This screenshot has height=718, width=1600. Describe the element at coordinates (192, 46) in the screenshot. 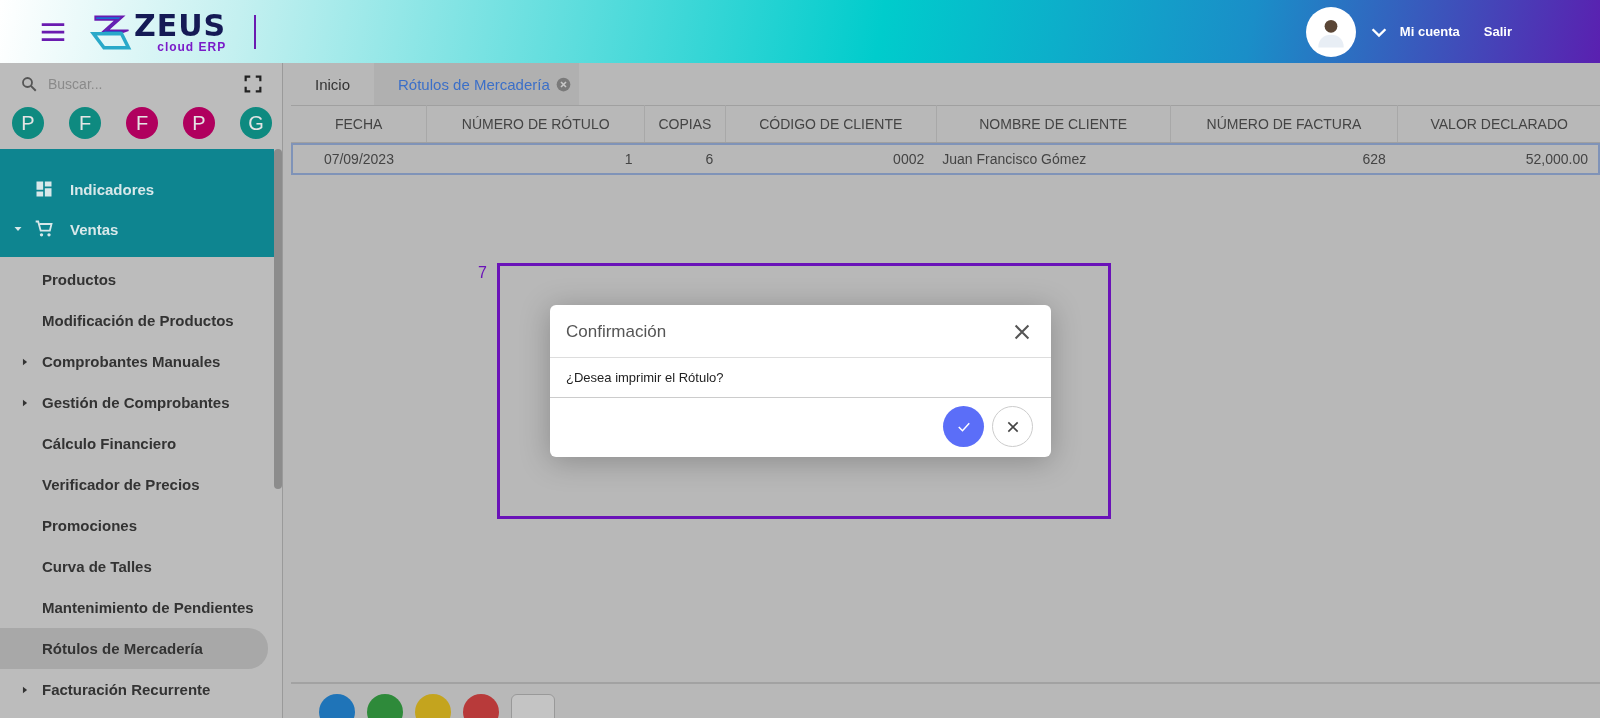

I see `logo-subtitle: cloud ERP` at that location.